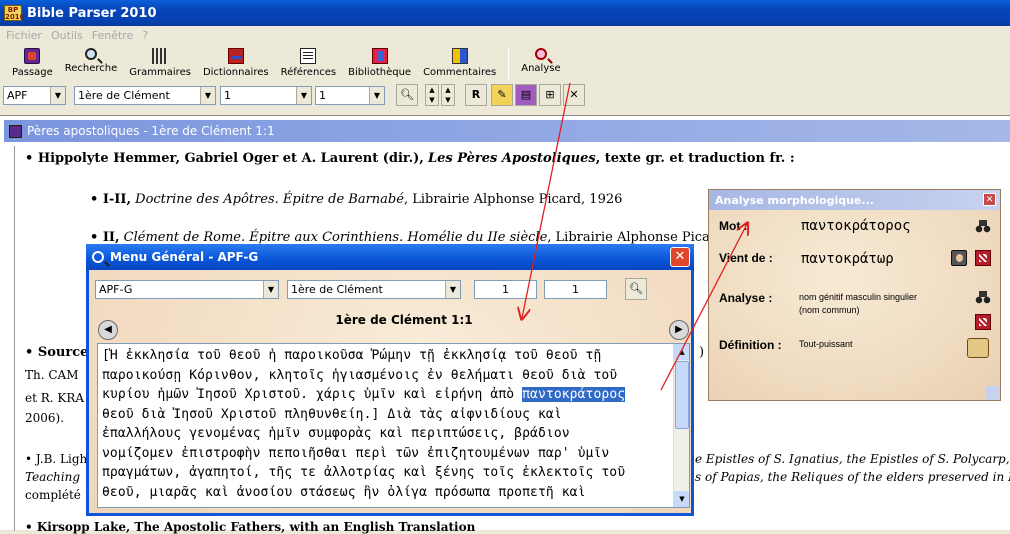  What do you see at coordinates (993, 393) in the screenshot?
I see `resize-grip-icon` at bounding box center [993, 393].